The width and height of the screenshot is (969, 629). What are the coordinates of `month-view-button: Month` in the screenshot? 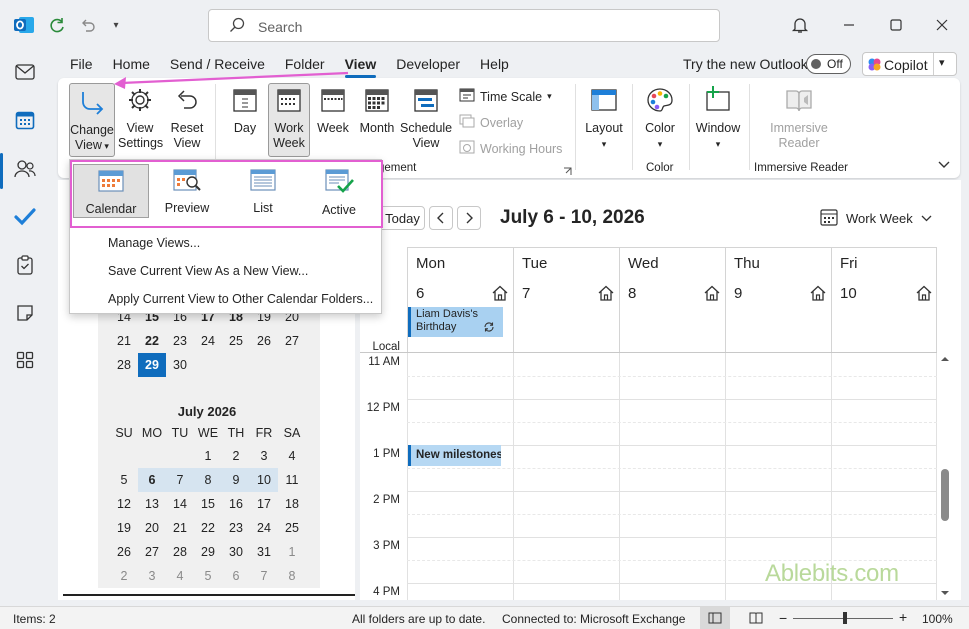 It's located at (377, 111).